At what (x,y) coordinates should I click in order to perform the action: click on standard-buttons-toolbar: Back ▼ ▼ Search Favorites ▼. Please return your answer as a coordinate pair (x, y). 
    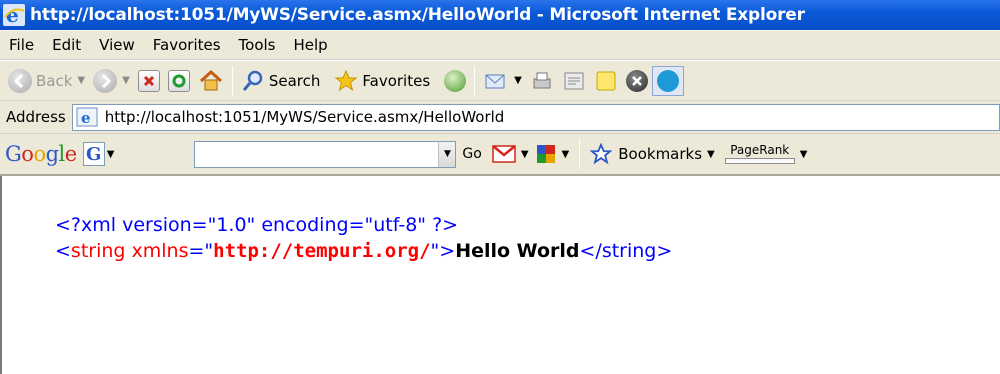
    Looking at the image, I should click on (500, 81).